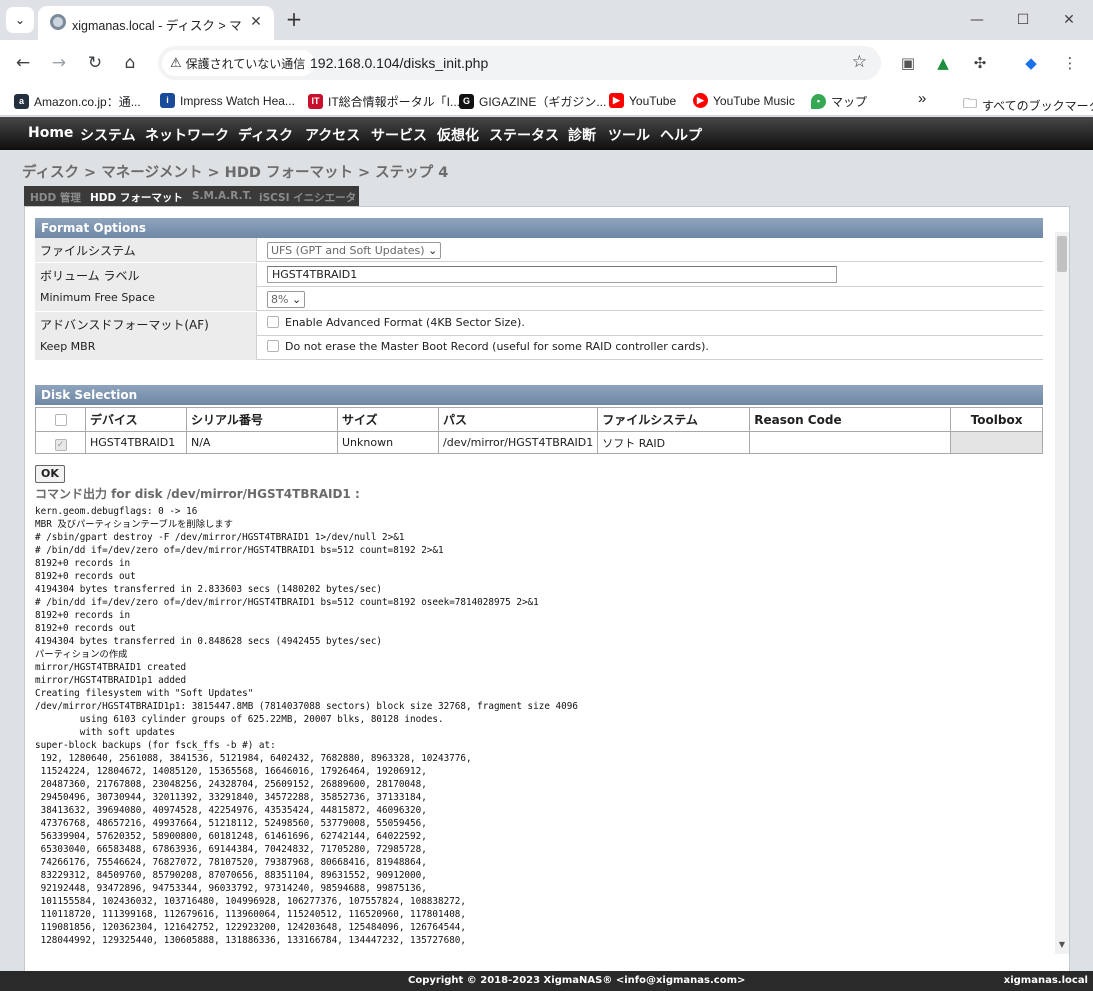 This screenshot has height=991, width=1093. What do you see at coordinates (294, 20) in the screenshot?
I see `new-tab-button: +` at bounding box center [294, 20].